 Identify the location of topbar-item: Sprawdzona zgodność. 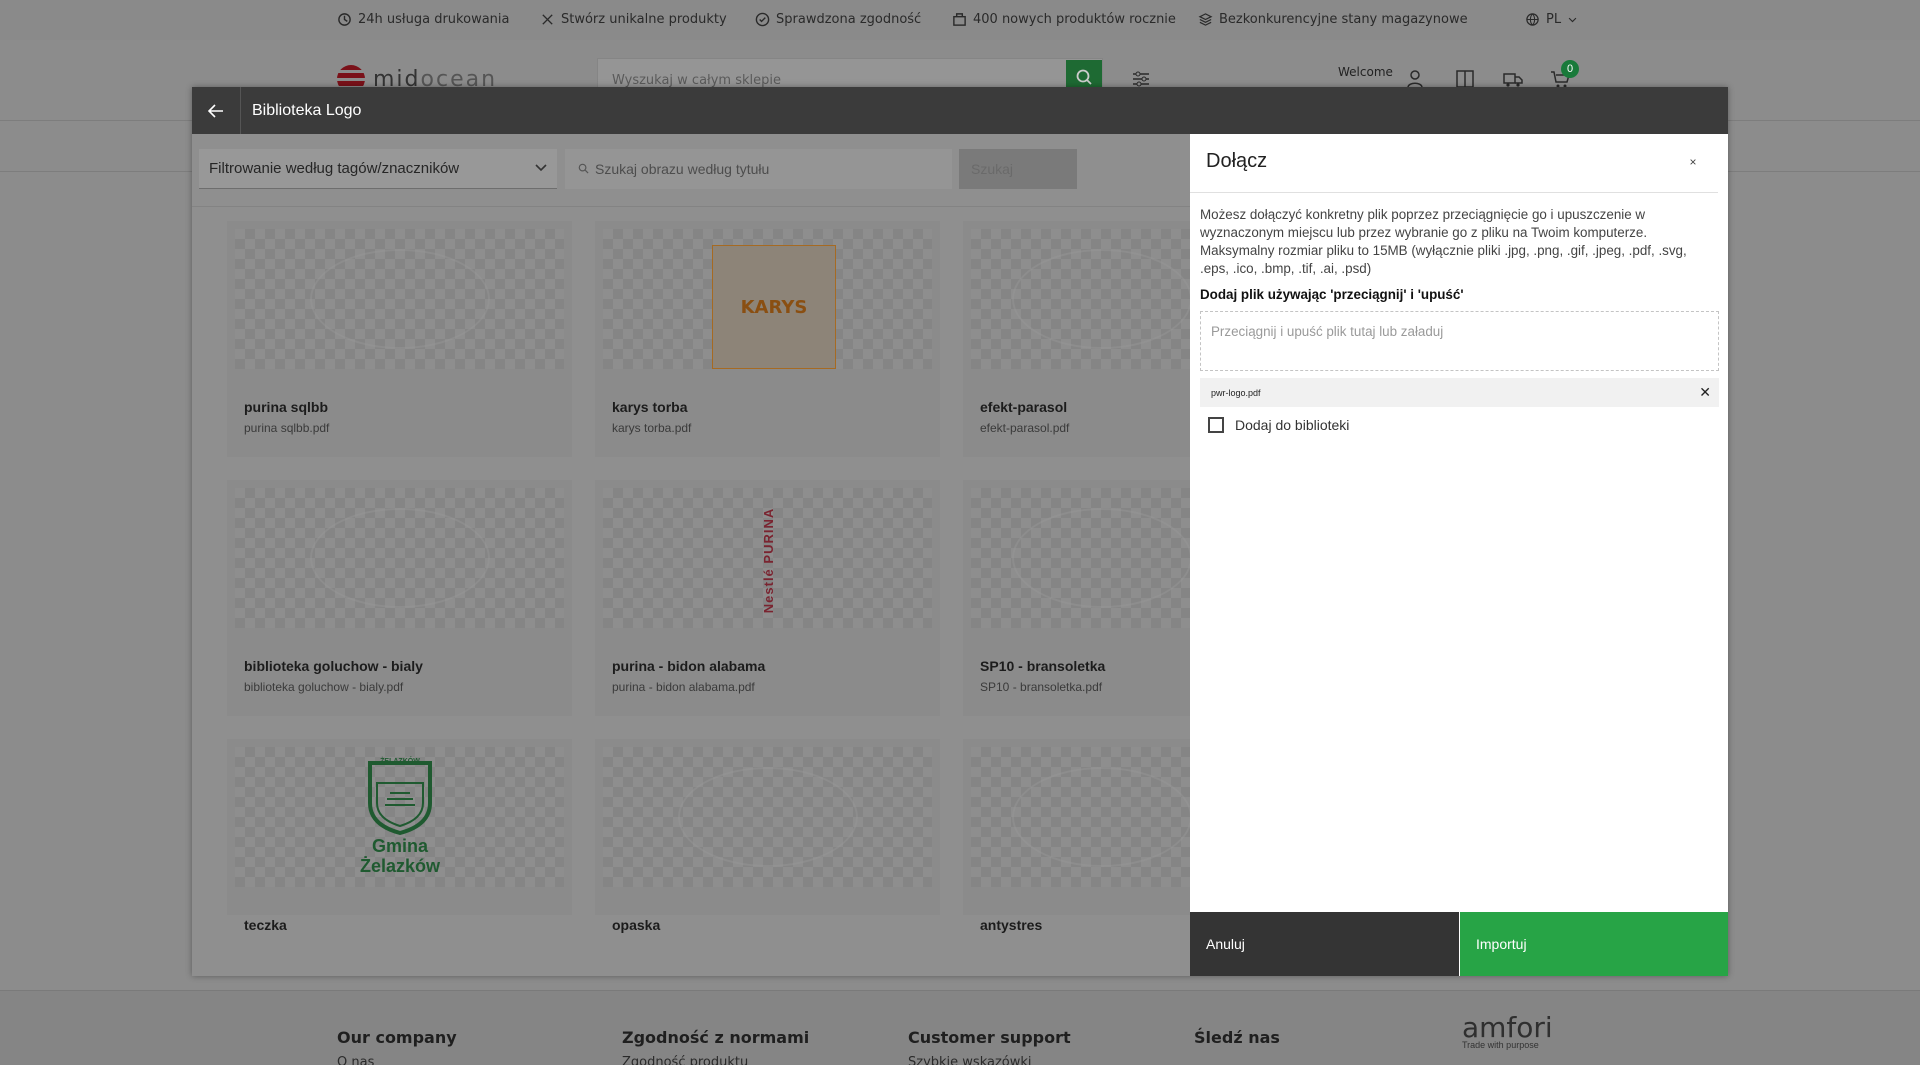
(838, 19).